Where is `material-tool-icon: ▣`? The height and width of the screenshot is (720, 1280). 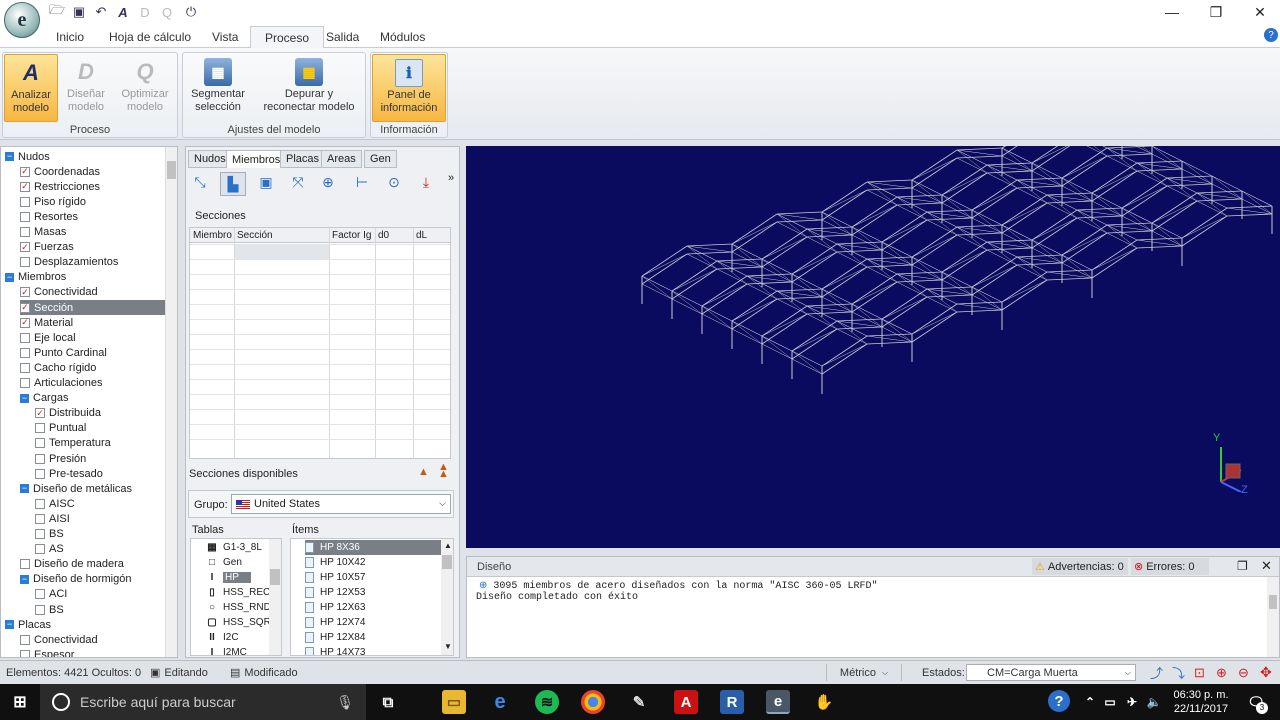 material-tool-icon: ▣ is located at coordinates (266, 184).